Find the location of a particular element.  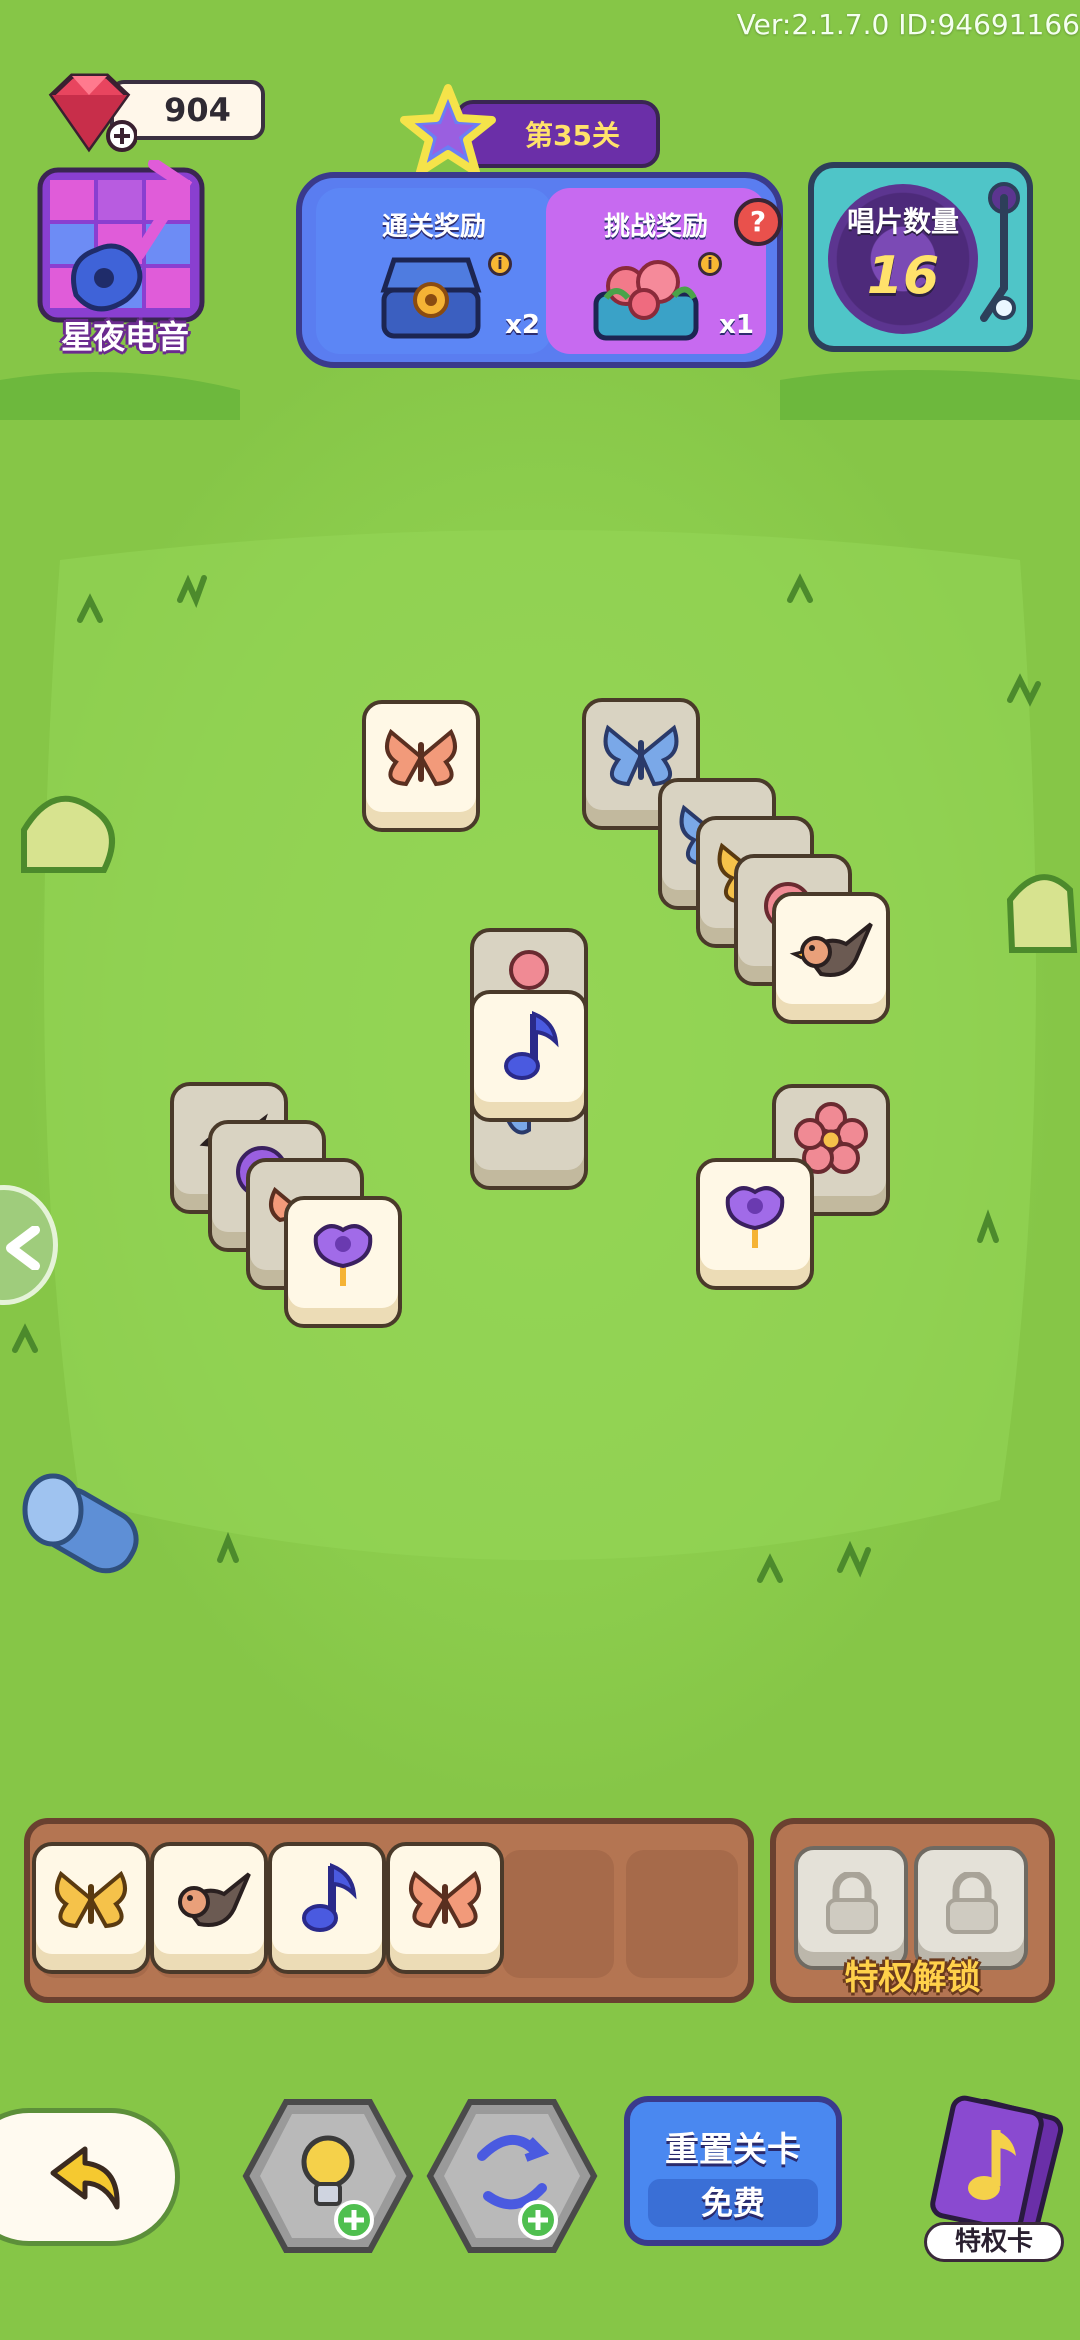

reward-panel: 通关奖励 i x2 挑战奖励 i x1 ? is located at coordinates (539, 270).